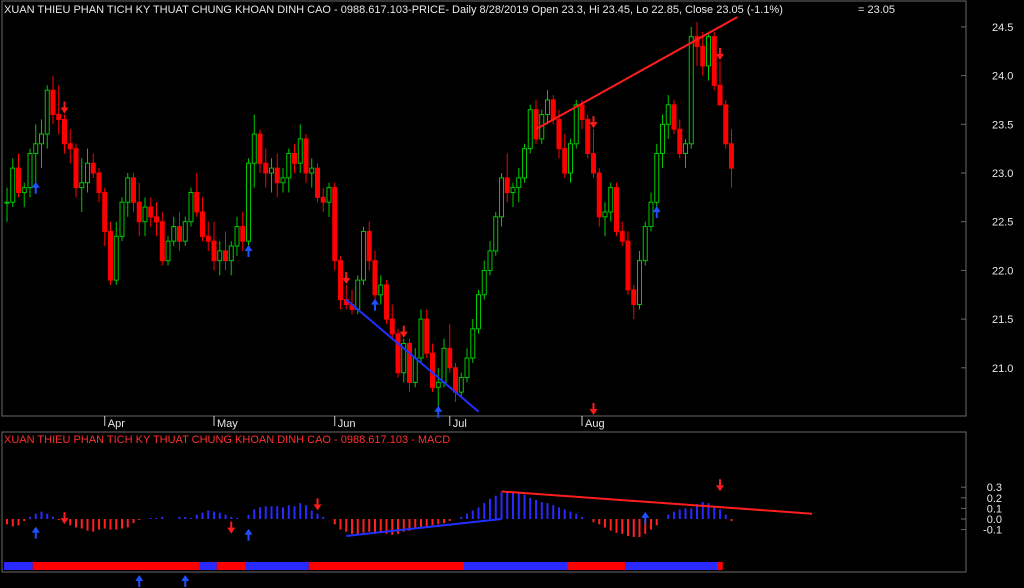  Describe the element at coordinates (1002, 77) in the screenshot. I see `price-y-tick-label: 24.0` at that location.